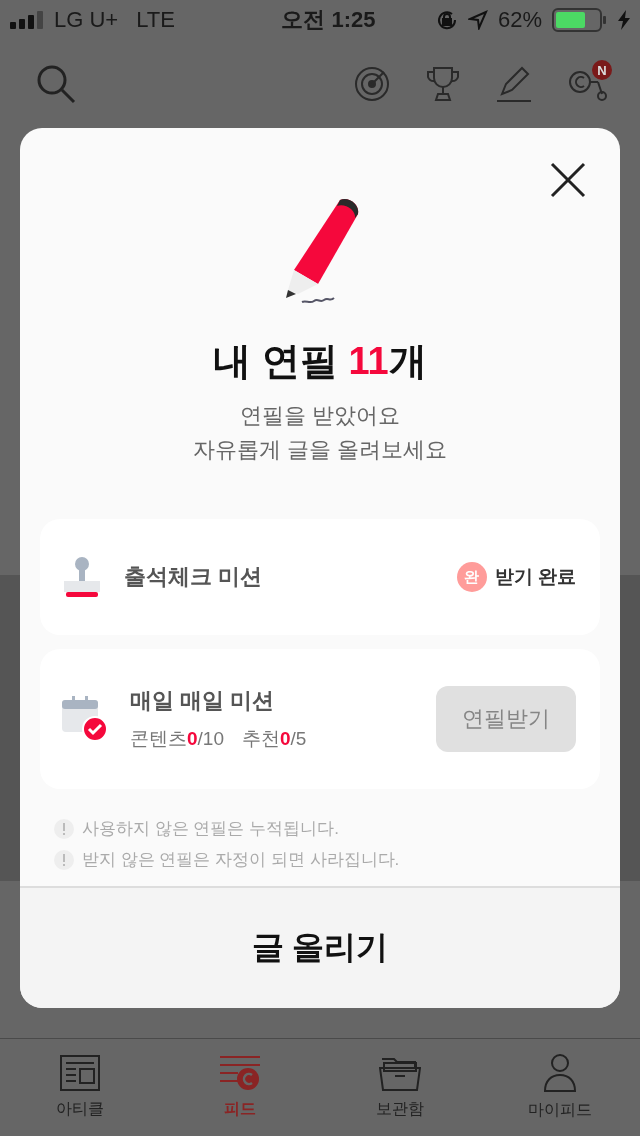  Describe the element at coordinates (241, 860) in the screenshot. I see `note-text: 받지 않은 연필은 자정이 되면 사라집니다.` at that location.